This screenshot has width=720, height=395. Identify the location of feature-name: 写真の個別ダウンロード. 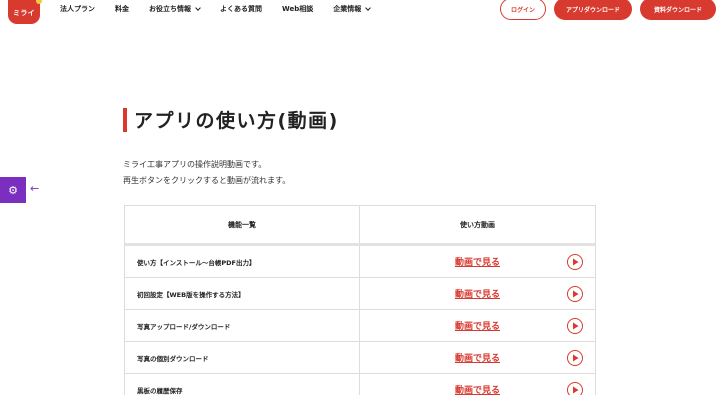
(242, 357).